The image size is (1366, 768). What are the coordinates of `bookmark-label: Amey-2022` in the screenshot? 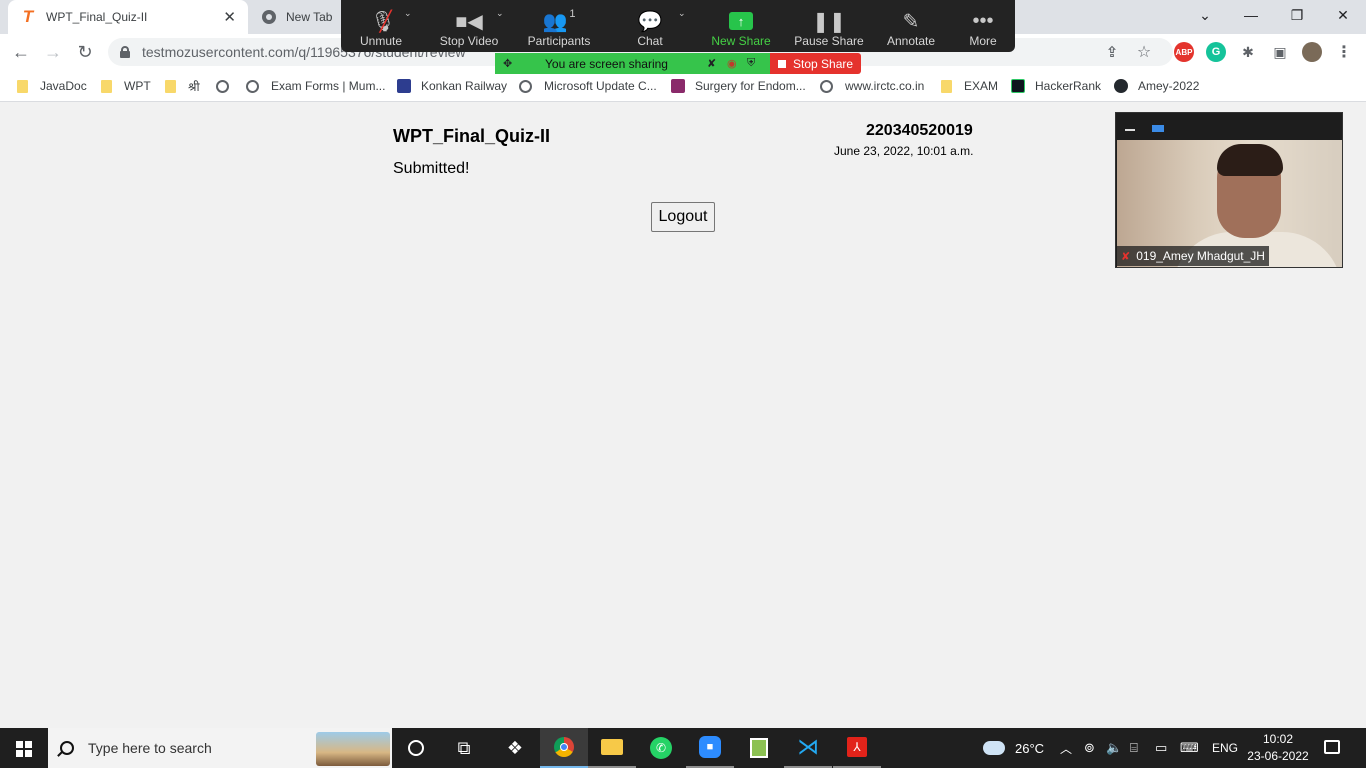 It's located at (1169, 86).